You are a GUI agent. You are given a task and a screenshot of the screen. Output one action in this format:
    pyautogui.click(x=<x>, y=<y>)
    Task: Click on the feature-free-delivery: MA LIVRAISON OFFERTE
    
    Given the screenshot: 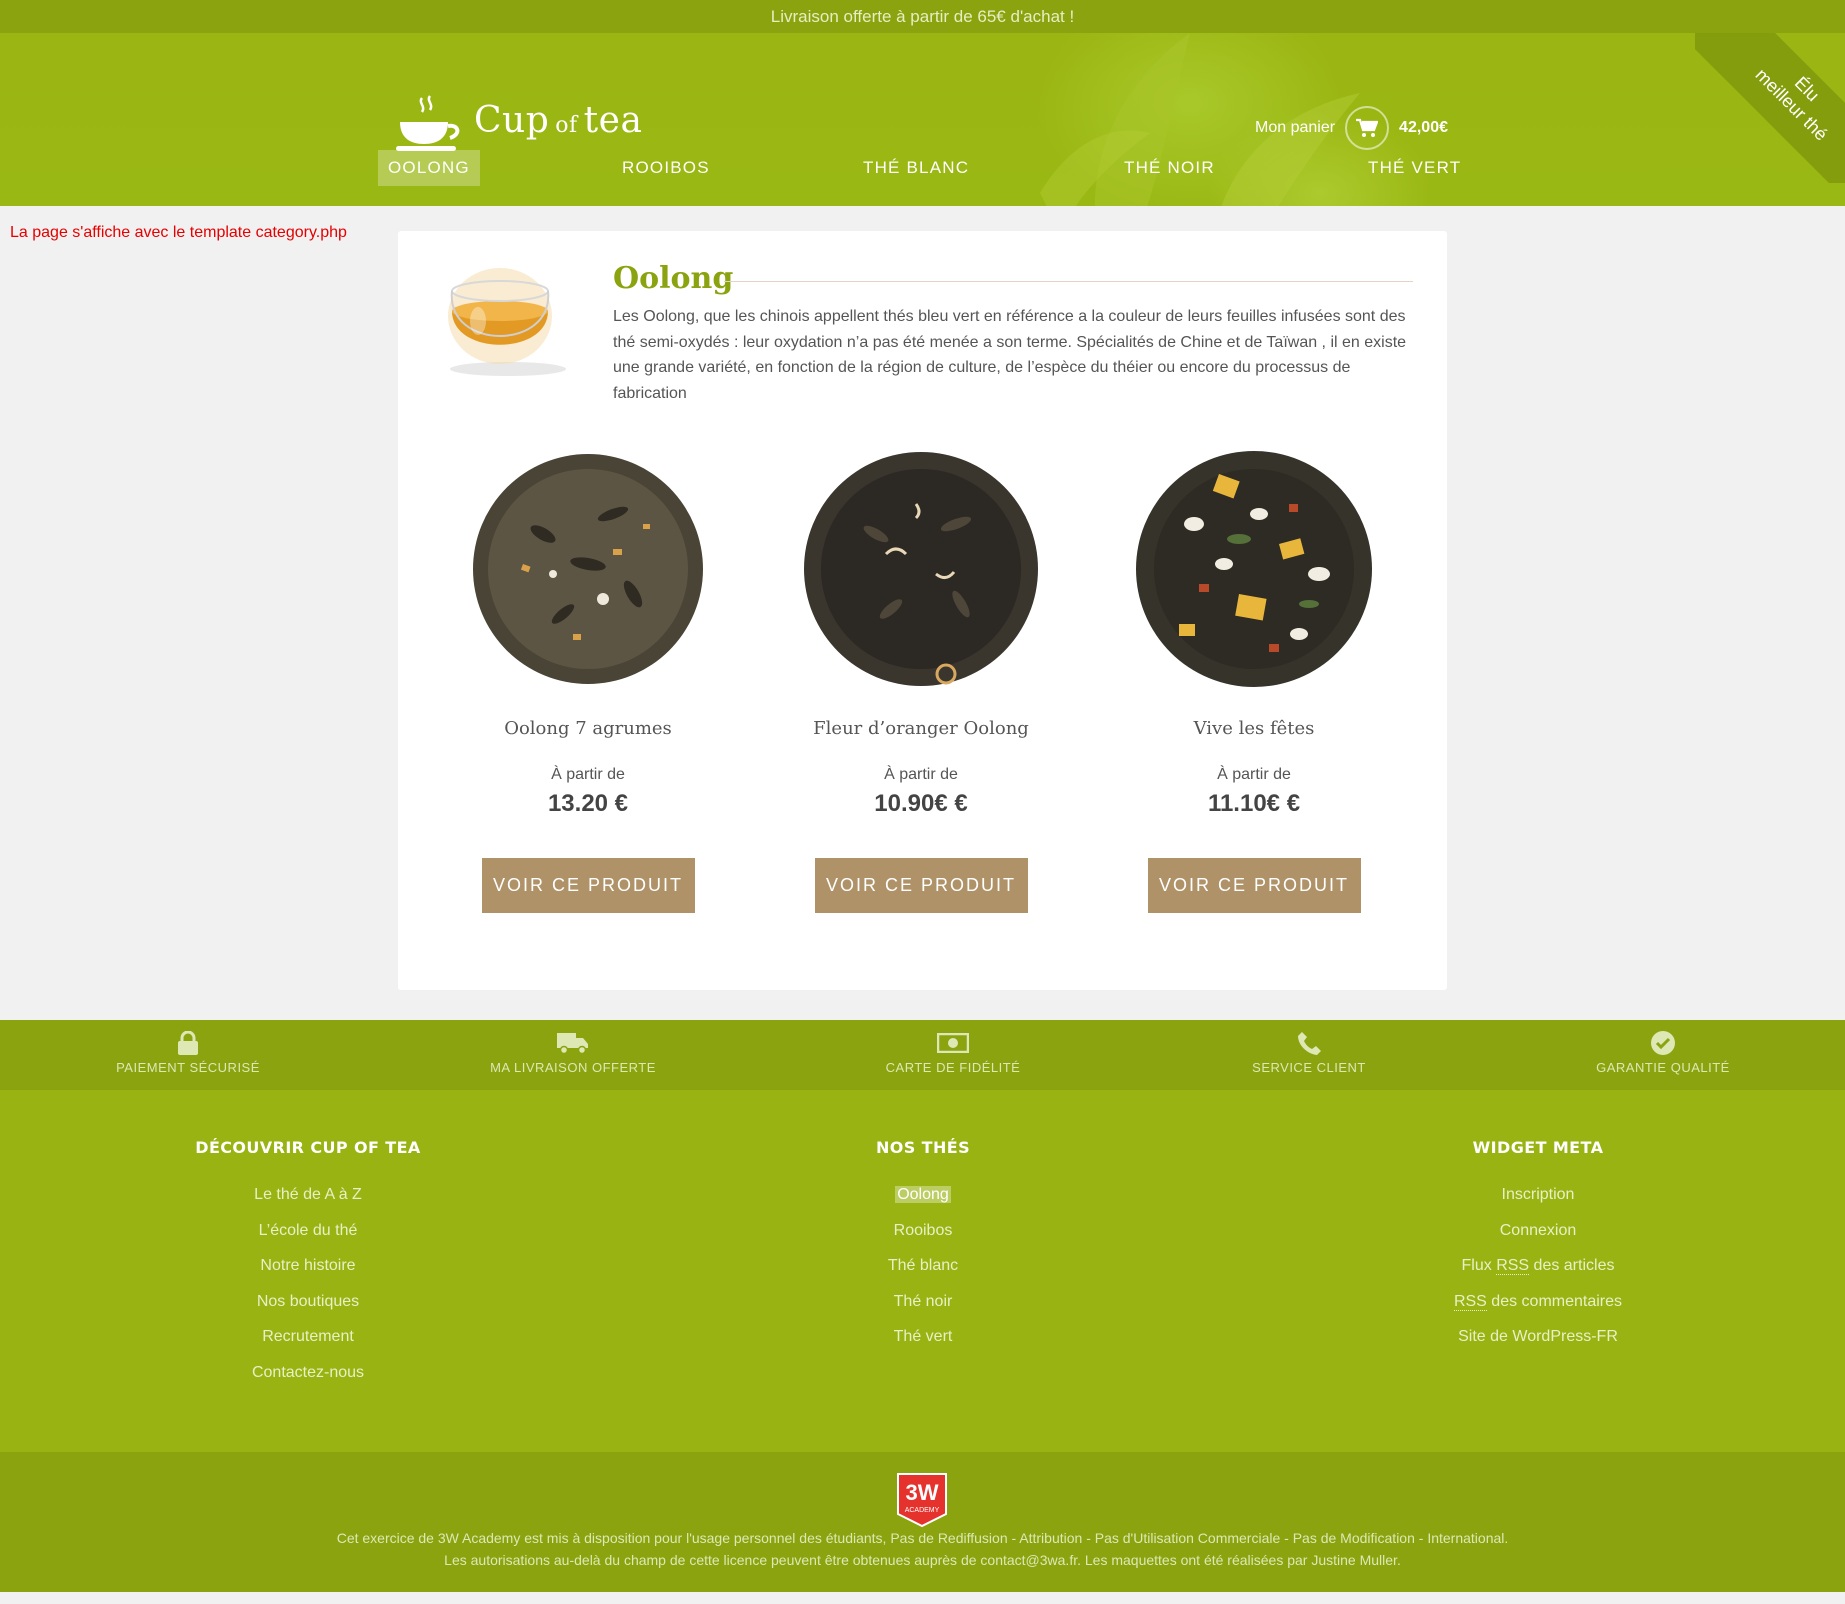 What is the action you would take?
    pyautogui.click(x=573, y=1051)
    